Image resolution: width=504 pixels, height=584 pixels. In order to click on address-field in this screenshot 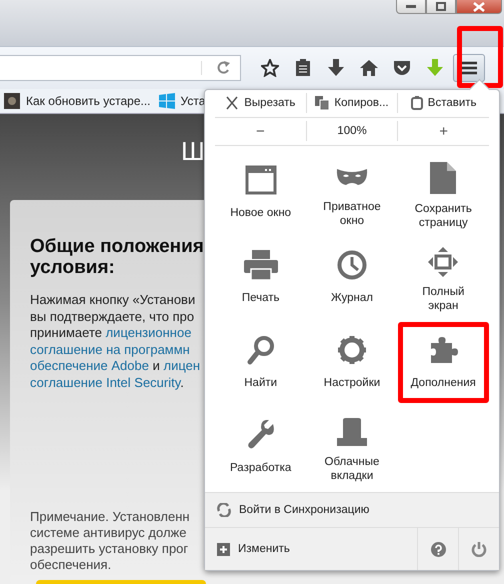, I will do `click(120, 68)`.